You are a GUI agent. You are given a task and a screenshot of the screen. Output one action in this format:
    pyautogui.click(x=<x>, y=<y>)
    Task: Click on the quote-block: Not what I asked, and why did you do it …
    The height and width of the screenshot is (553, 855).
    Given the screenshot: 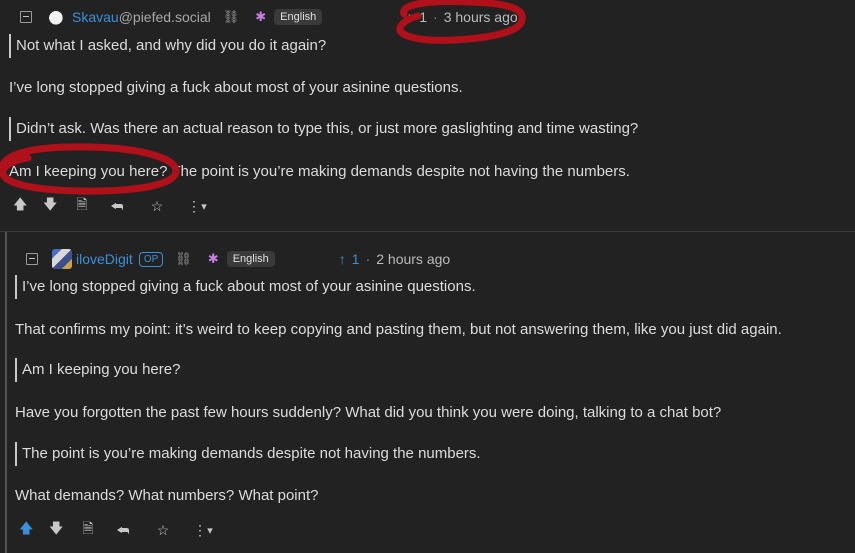 What is the action you would take?
    pyautogui.click(x=167, y=46)
    